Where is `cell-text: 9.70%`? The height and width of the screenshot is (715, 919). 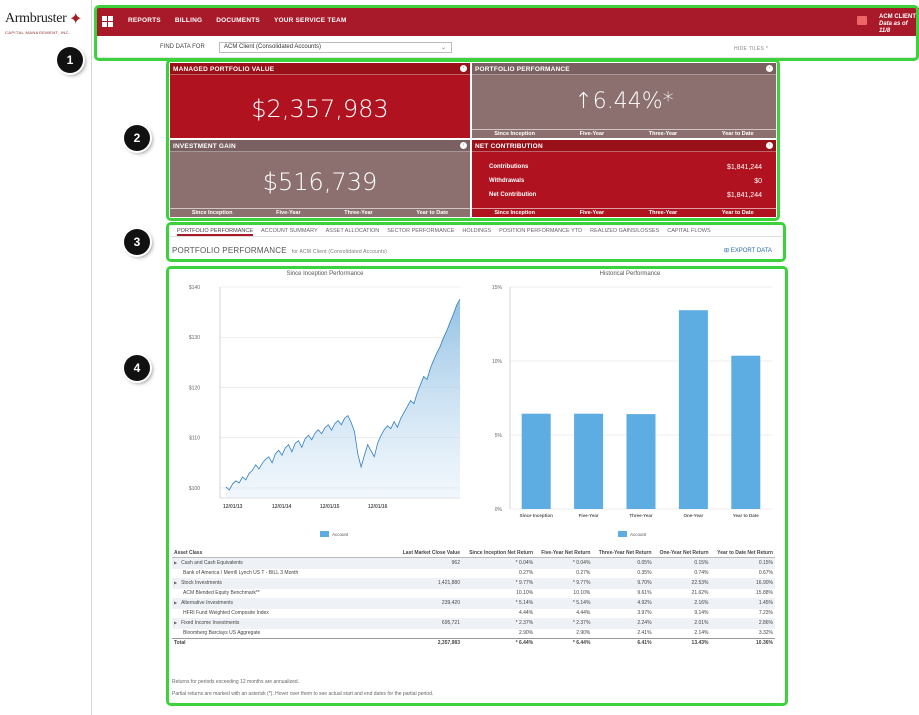 cell-text: 9.70% is located at coordinates (644, 582).